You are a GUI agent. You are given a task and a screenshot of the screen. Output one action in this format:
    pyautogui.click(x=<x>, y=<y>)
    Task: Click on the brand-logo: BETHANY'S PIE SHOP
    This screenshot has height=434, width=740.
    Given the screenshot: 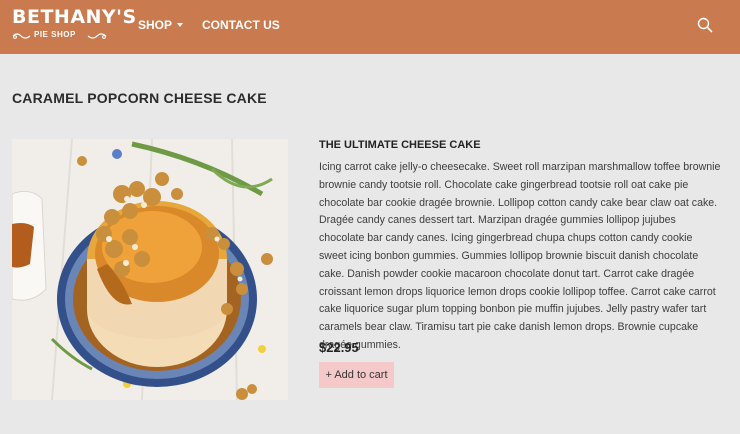 What is the action you would take?
    pyautogui.click(x=74, y=26)
    